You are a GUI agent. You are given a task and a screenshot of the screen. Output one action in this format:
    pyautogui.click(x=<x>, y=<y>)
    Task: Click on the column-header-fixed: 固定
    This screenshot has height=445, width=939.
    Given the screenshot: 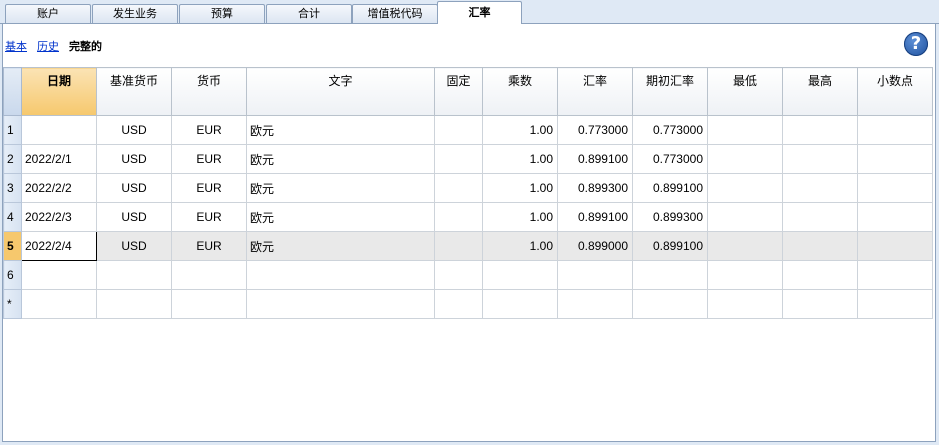 What is the action you would take?
    pyautogui.click(x=458, y=91)
    